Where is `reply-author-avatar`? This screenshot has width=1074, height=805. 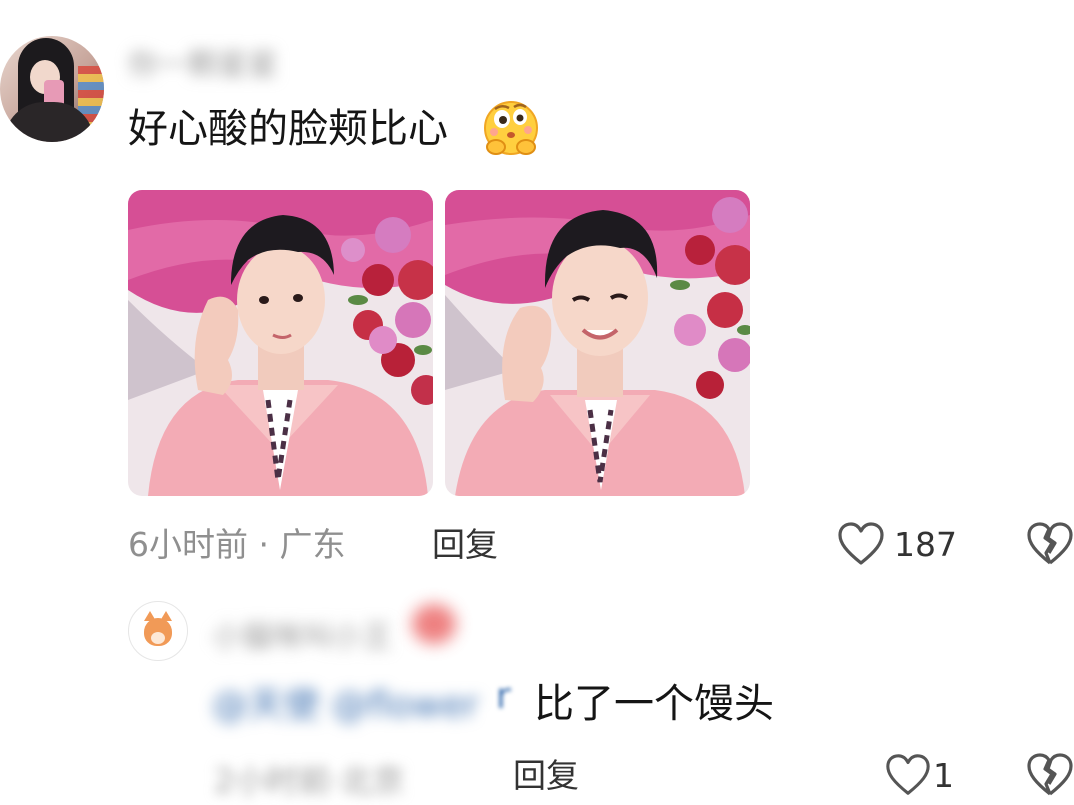
reply-author-avatar is located at coordinates (158, 631).